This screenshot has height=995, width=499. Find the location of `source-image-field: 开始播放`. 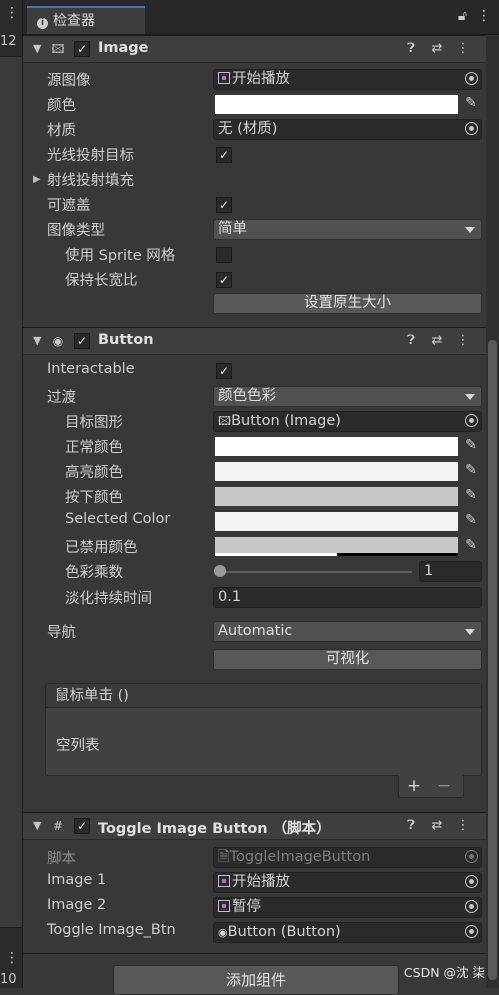

source-image-field: 开始播放 is located at coordinates (347, 79).